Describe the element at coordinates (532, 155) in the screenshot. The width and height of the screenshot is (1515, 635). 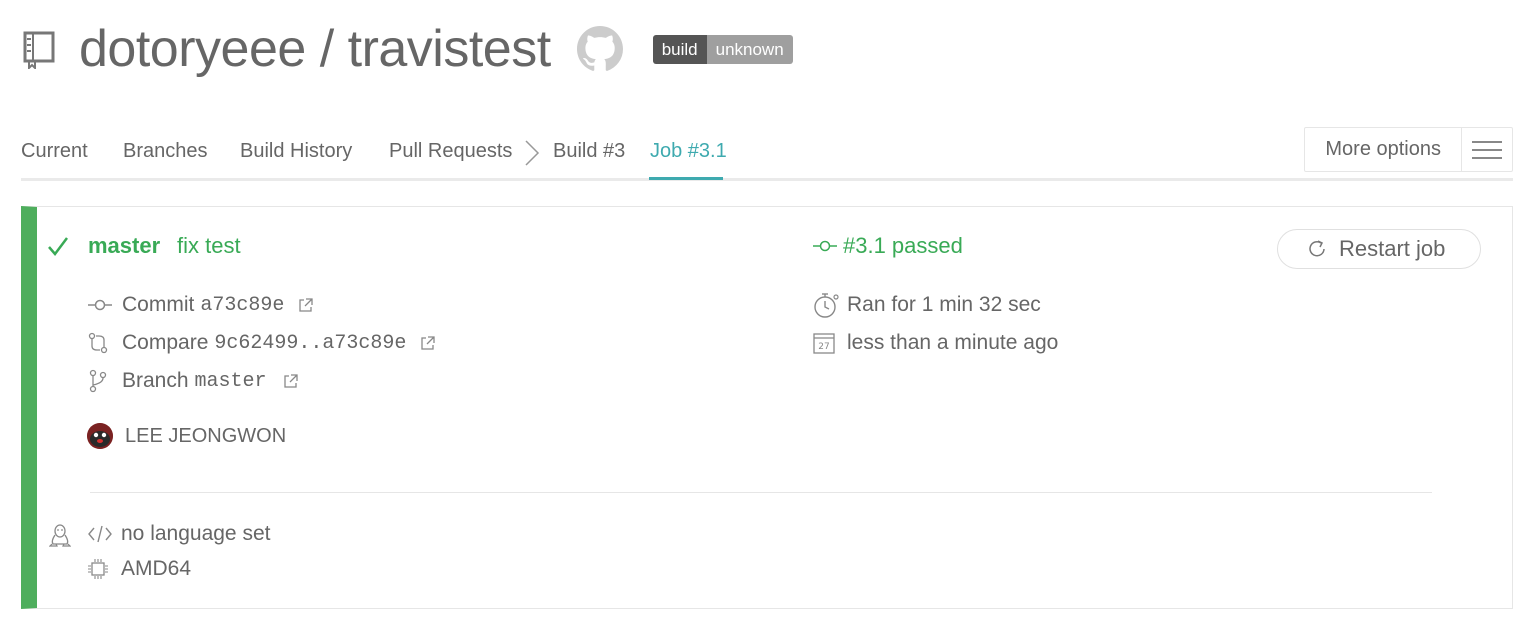
I see `chevron-right-icon` at that location.